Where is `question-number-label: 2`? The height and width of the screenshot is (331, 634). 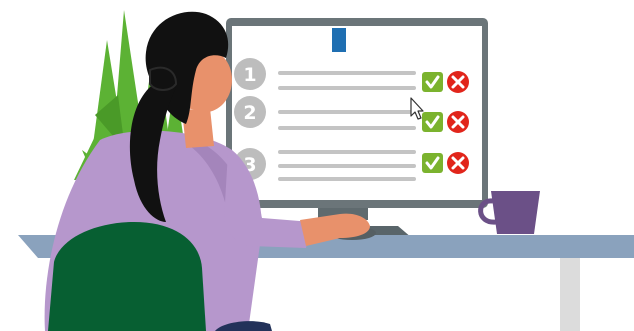
question-number-label: 2 is located at coordinates (249, 113).